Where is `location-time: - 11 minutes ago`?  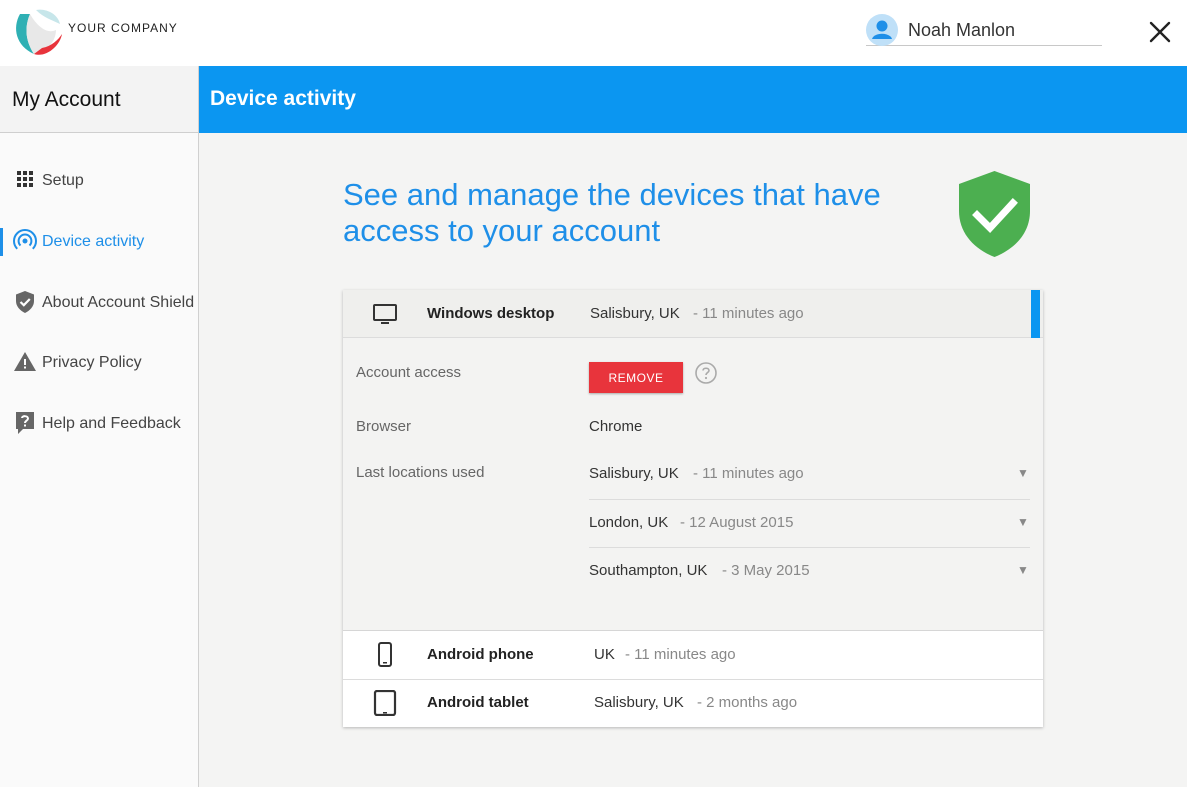 location-time: - 11 minutes ago is located at coordinates (748, 473).